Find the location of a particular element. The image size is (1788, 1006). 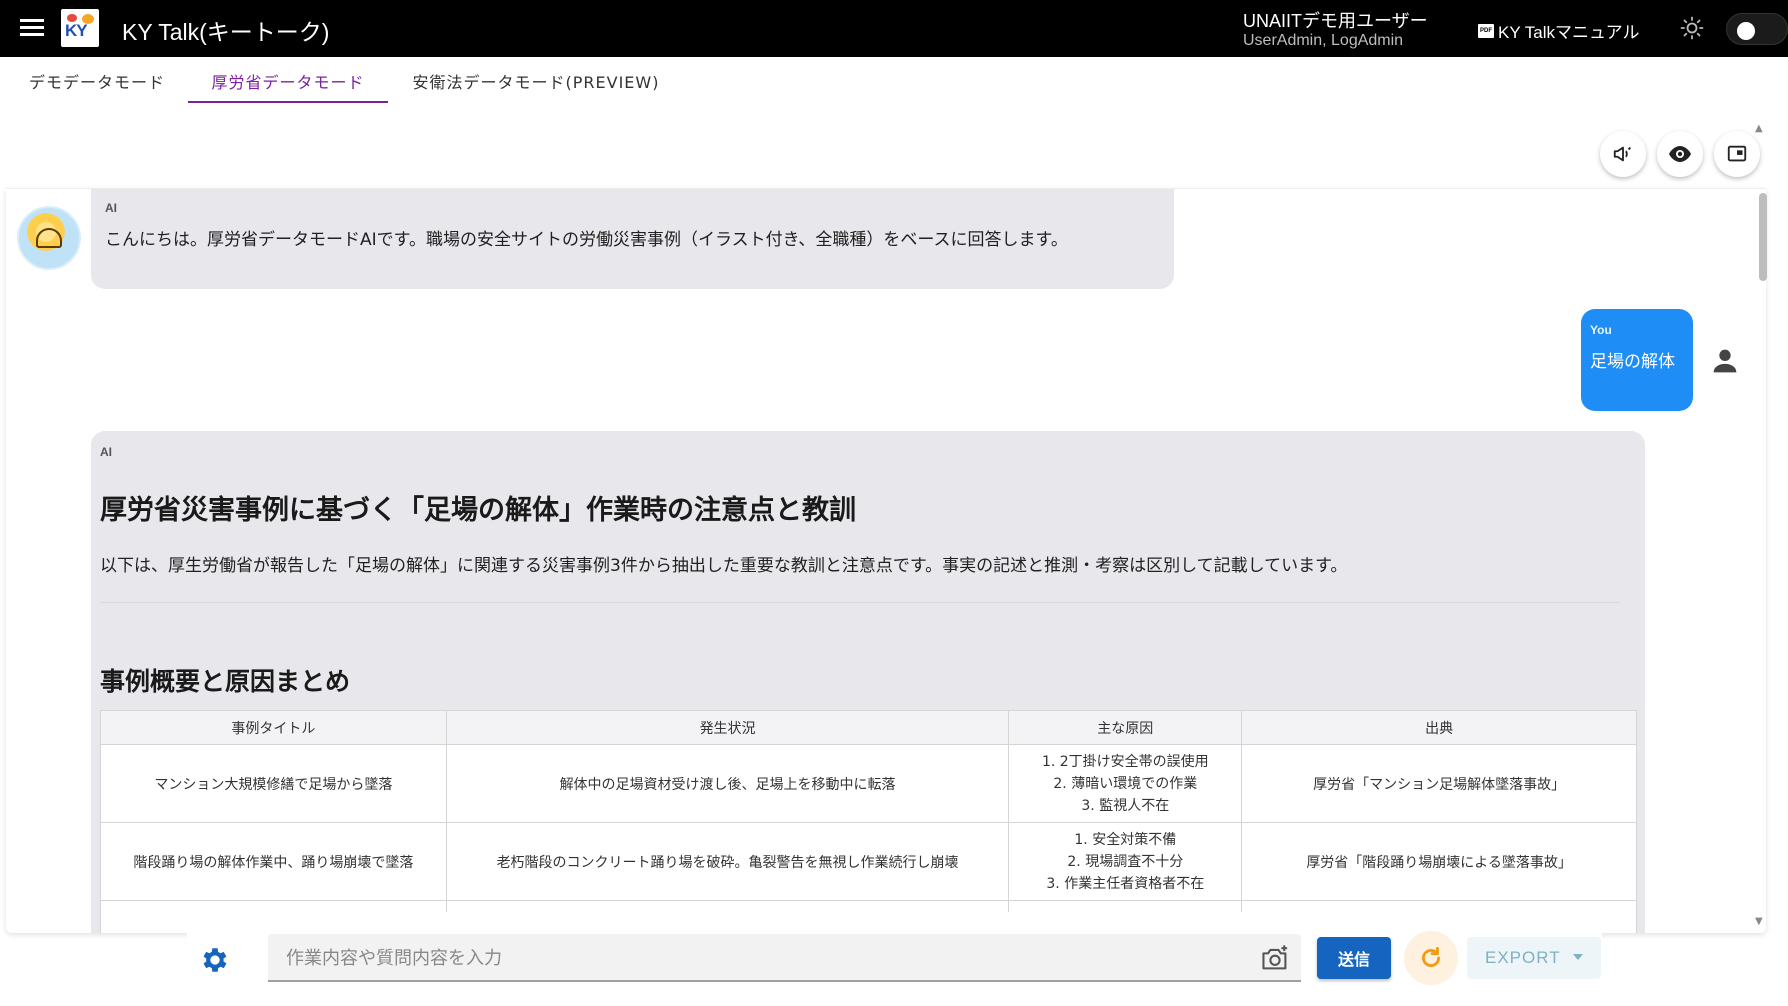

tab-ish-law-data: 安衛法データモード(PREVIEW) is located at coordinates (536, 80).